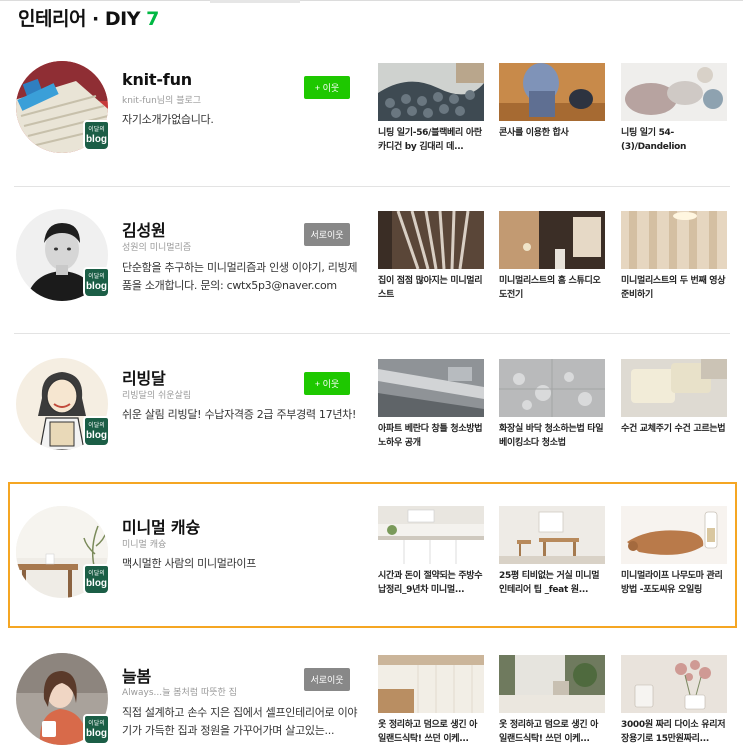 The width and height of the screenshot is (743, 749). What do you see at coordinates (157, 79) in the screenshot?
I see `blog-name: knit-fun` at bounding box center [157, 79].